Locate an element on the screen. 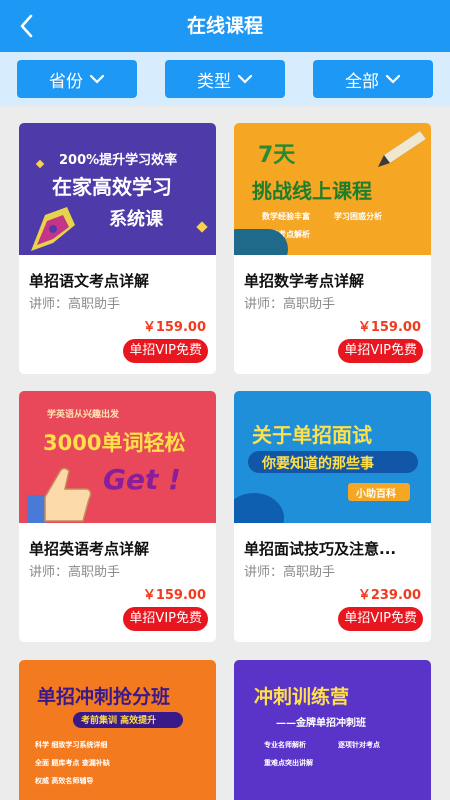 The image size is (450, 800). course-thumbnail: 7天 挑战线上课程 数学经验丰富 学习困惑分析 课程考点解析 is located at coordinates (332, 189).